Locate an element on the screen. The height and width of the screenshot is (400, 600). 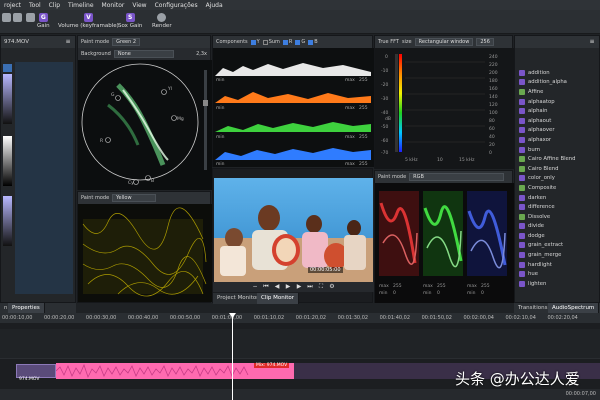
tab-clip-monitor: Clip Monitor is located at coordinates (278, 298).